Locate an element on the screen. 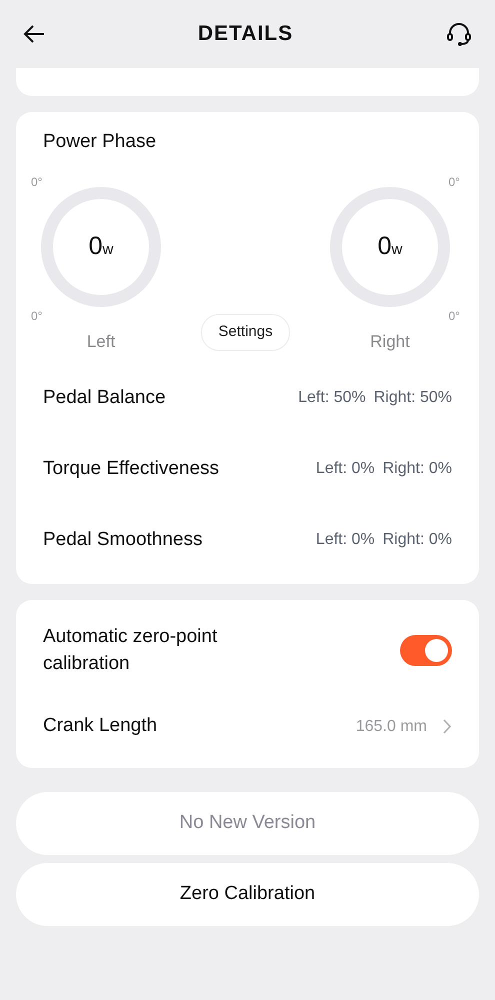  section-title: Power Phase is located at coordinates (100, 142).